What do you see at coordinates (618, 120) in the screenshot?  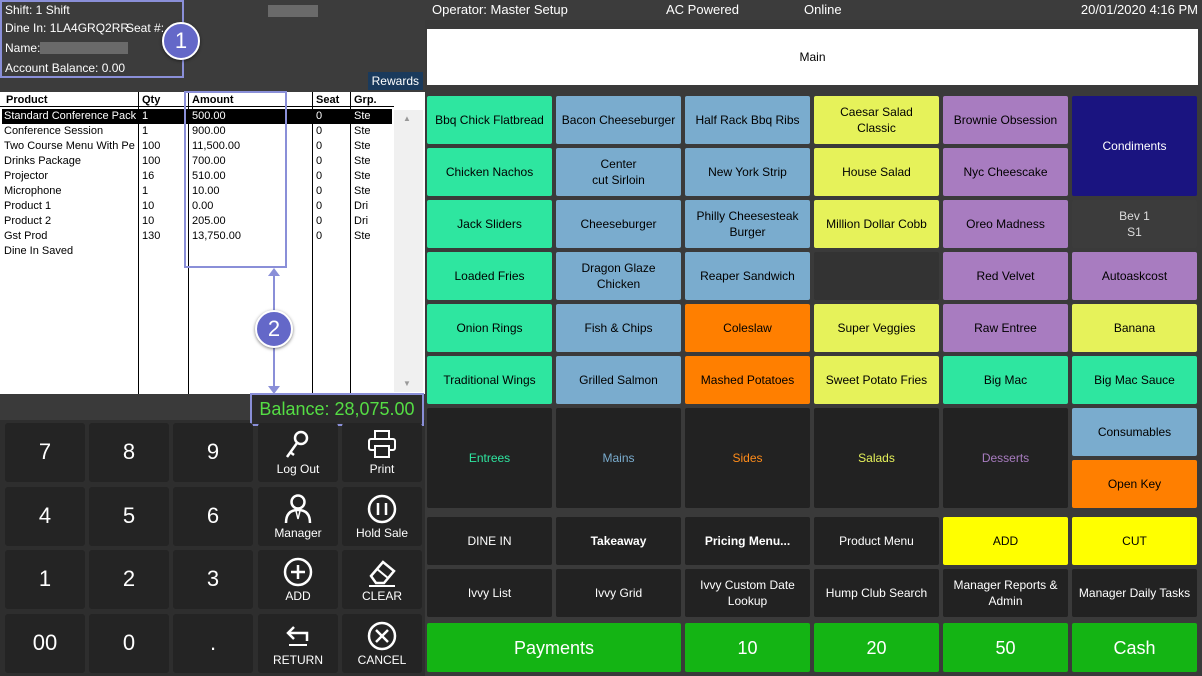 I see `product-button: Bacon Cheeseburger` at bounding box center [618, 120].